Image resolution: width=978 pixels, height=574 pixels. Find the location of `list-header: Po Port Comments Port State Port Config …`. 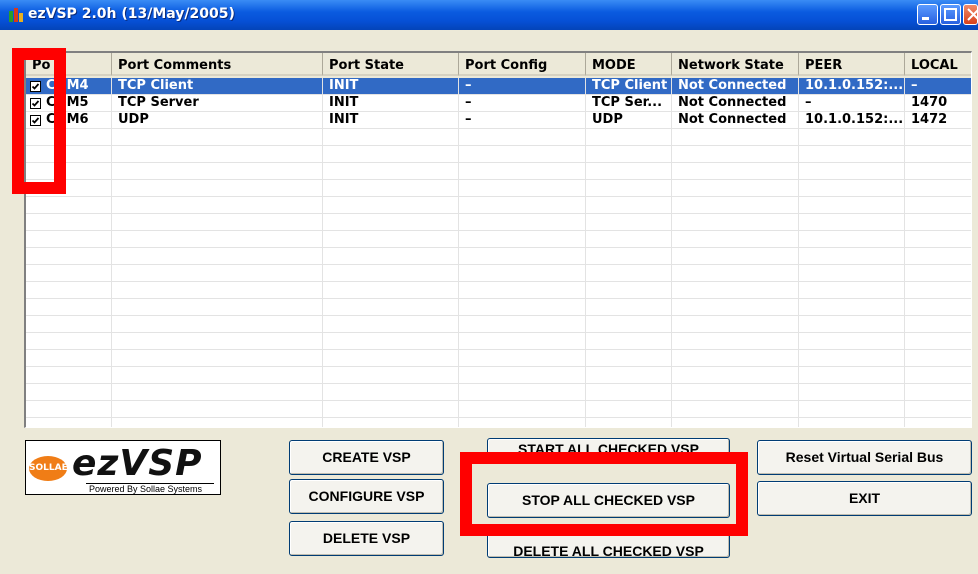

list-header: Po Port Comments Port State Port Config … is located at coordinates (498, 65).